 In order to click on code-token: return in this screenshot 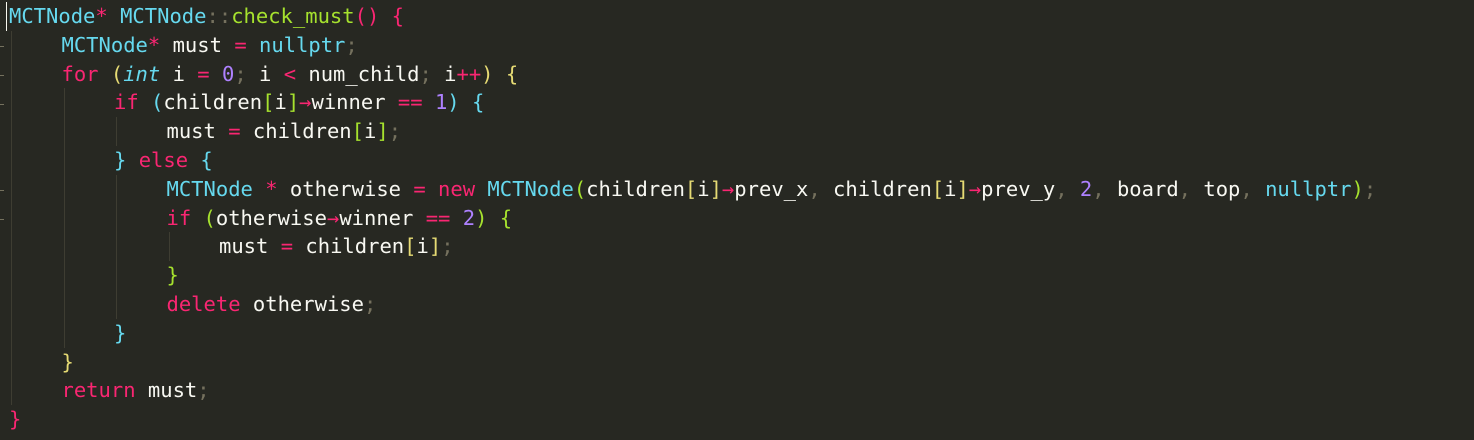, I will do `click(98, 390)`.